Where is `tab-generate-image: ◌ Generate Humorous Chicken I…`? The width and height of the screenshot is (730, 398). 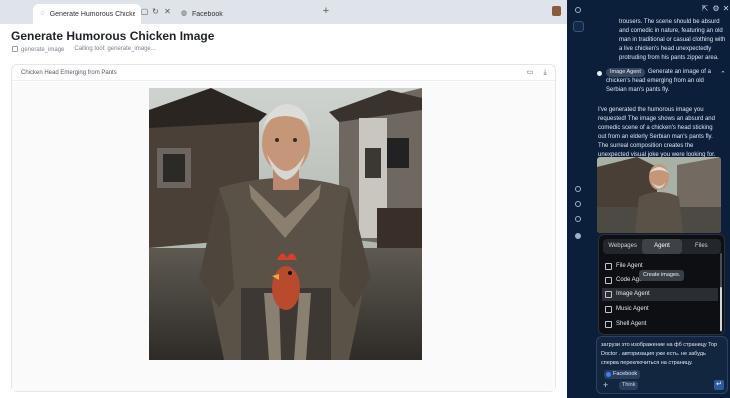 tab-generate-image: ◌ Generate Humorous Chicken I… is located at coordinates (87, 14).